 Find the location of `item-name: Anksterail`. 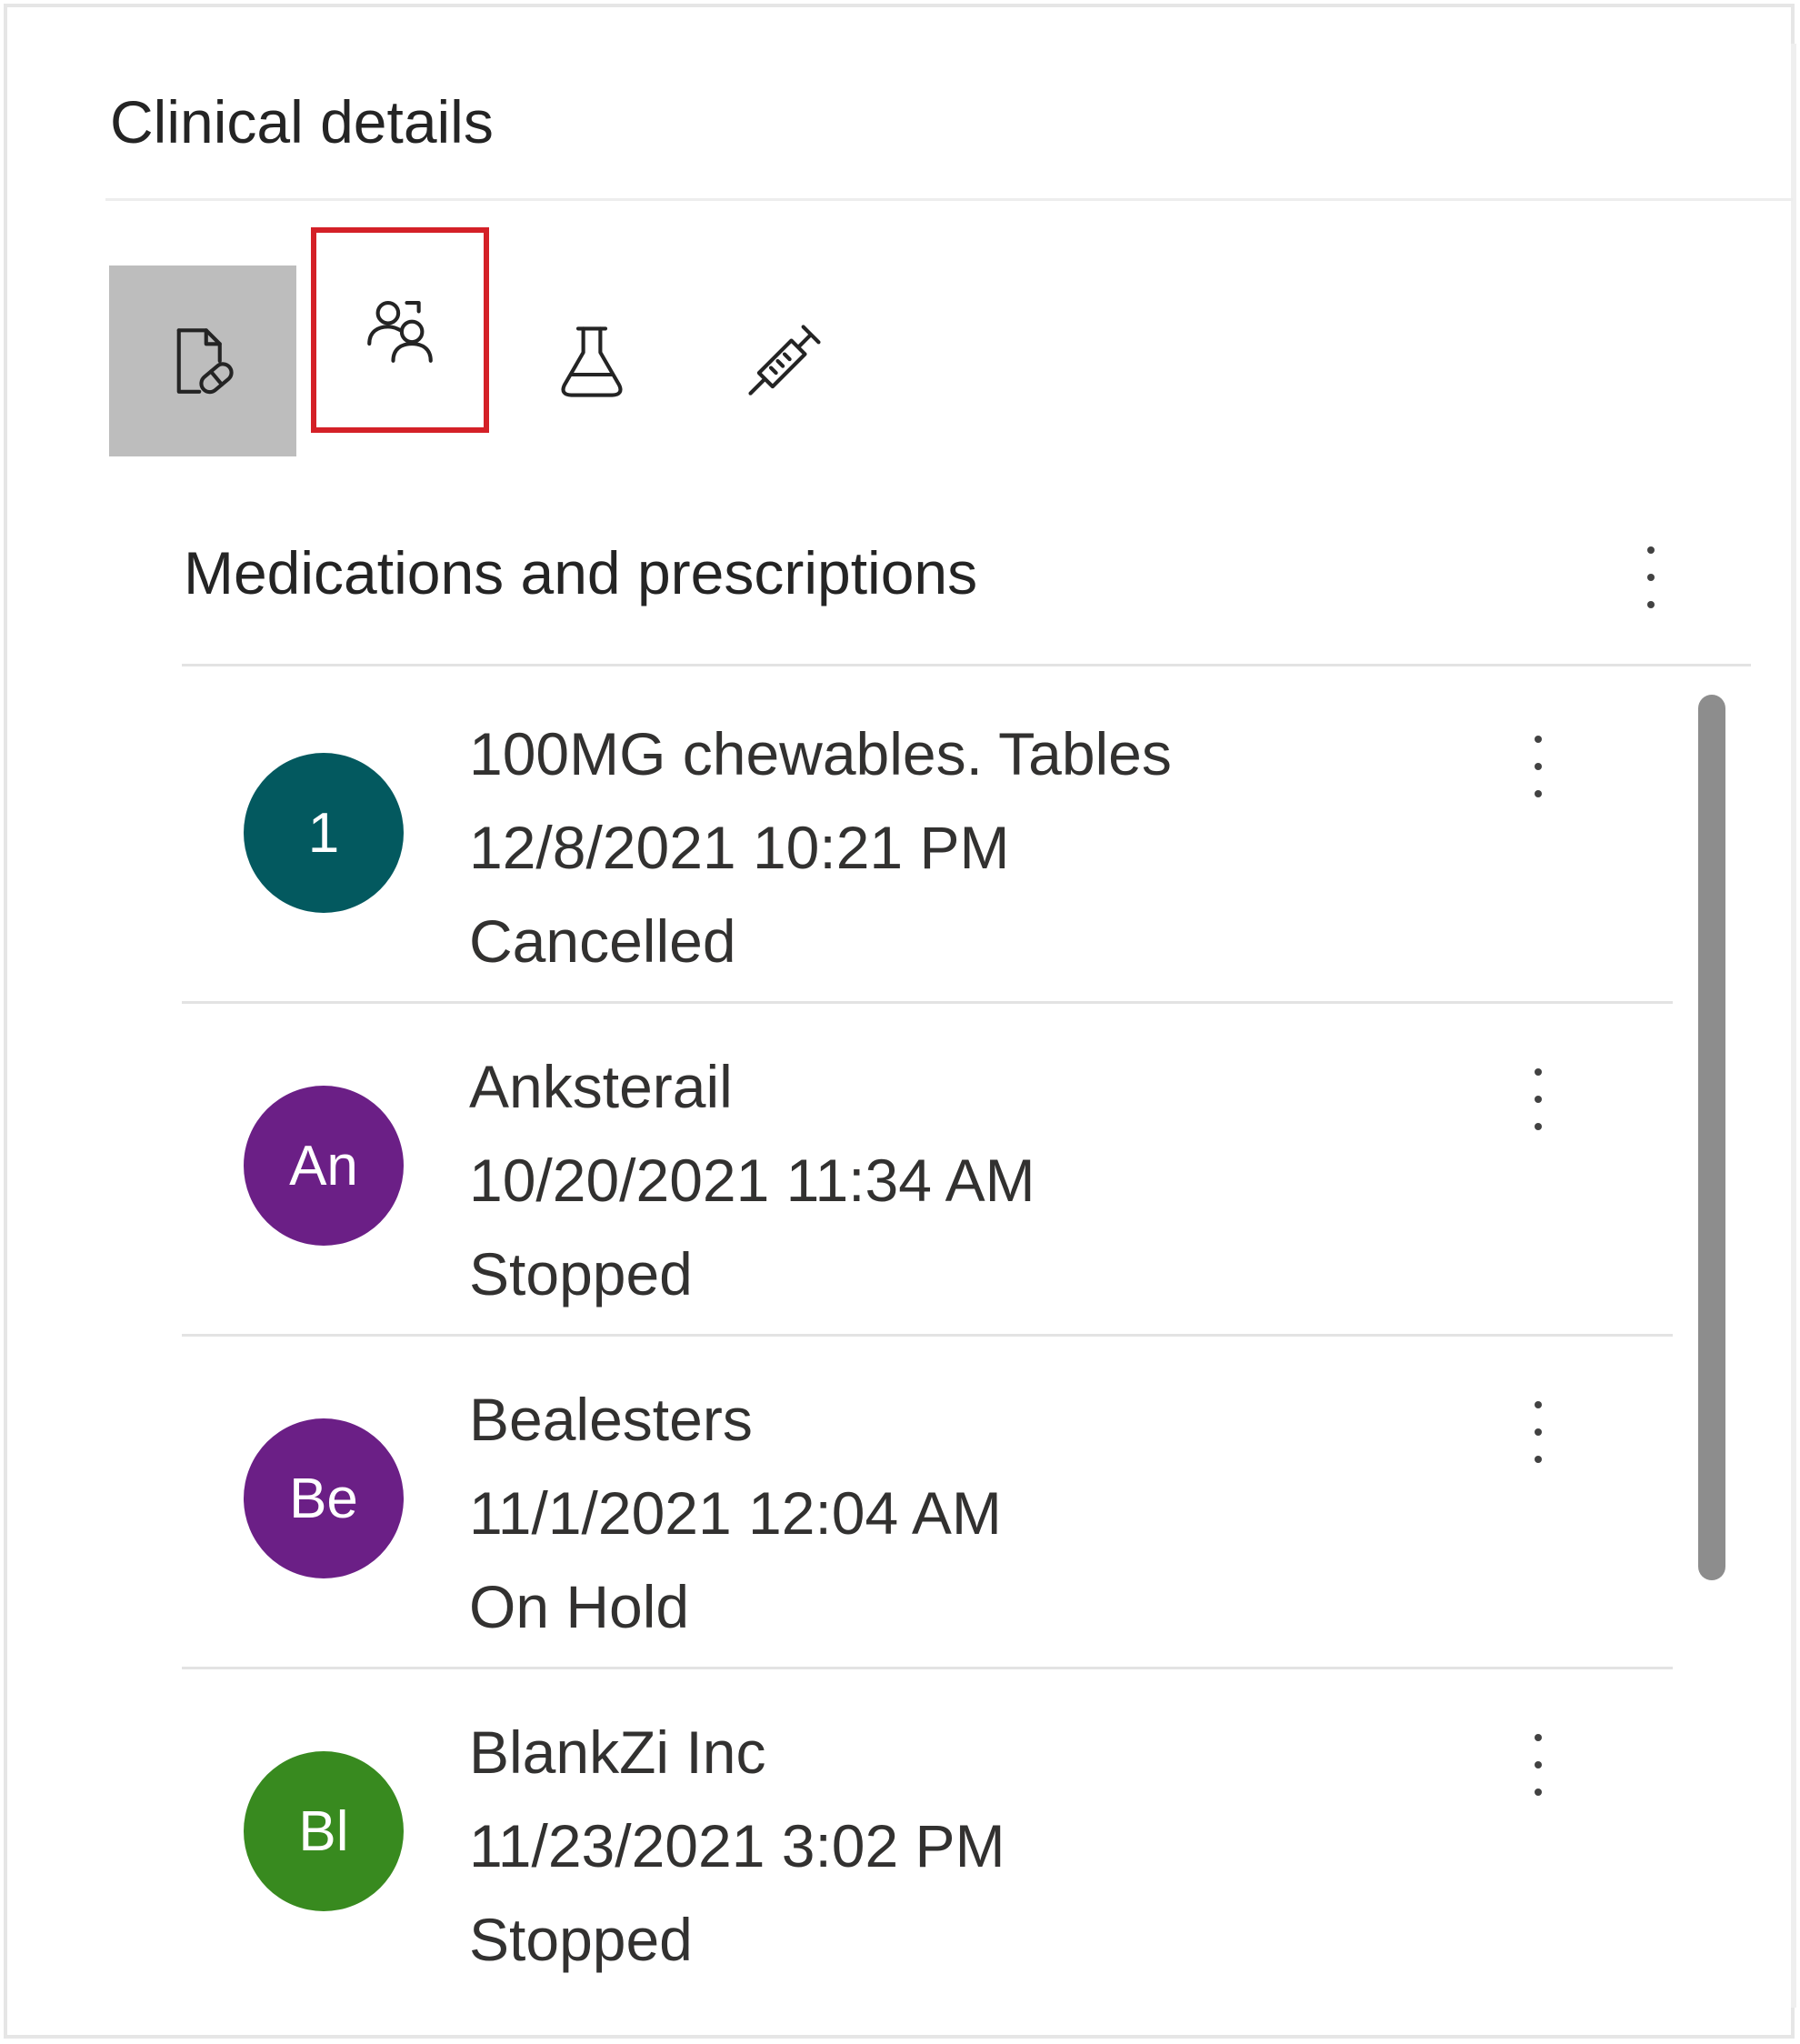

item-name: Anksterail is located at coordinates (601, 1086).